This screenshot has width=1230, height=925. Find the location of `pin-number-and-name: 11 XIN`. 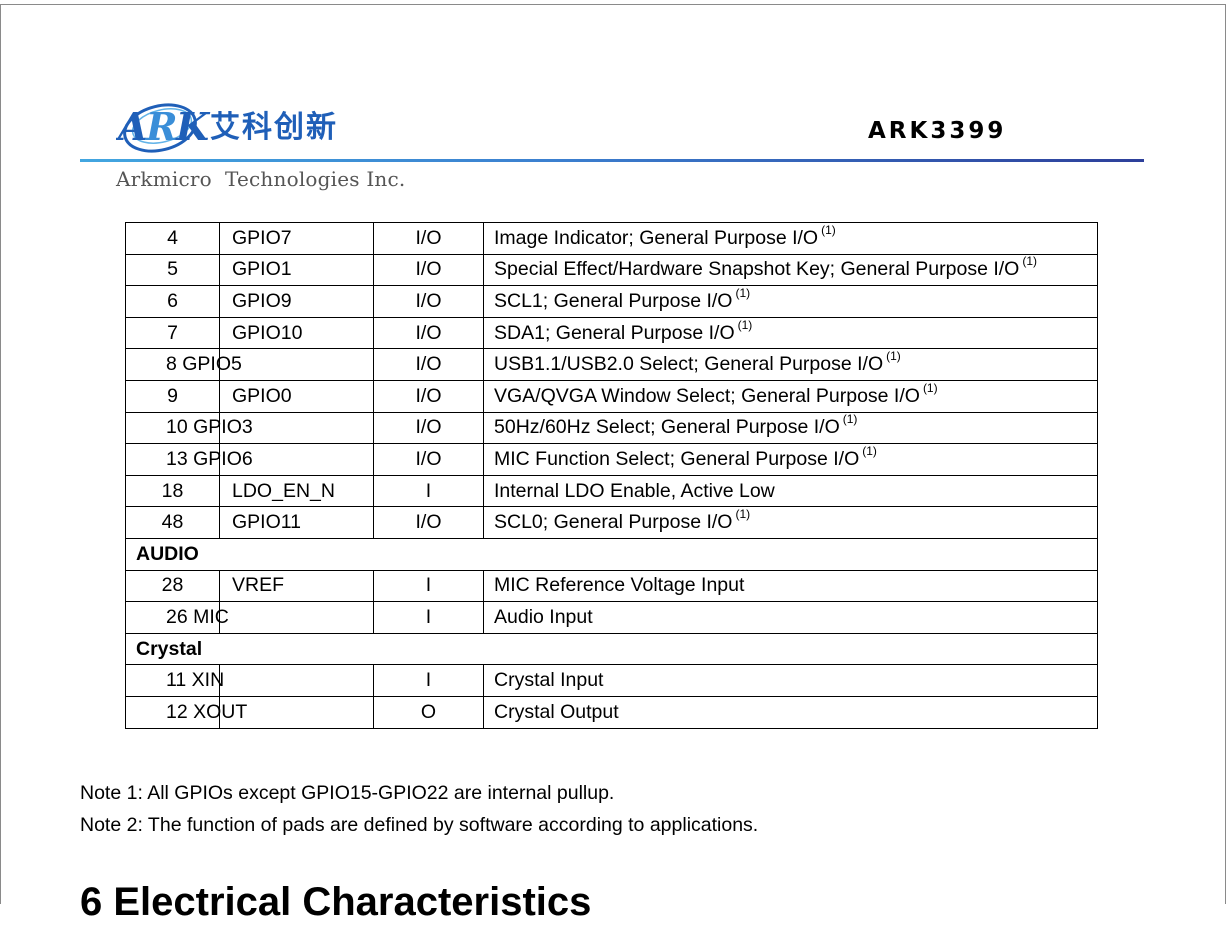

pin-number-and-name: 11 XIN is located at coordinates (249, 680).